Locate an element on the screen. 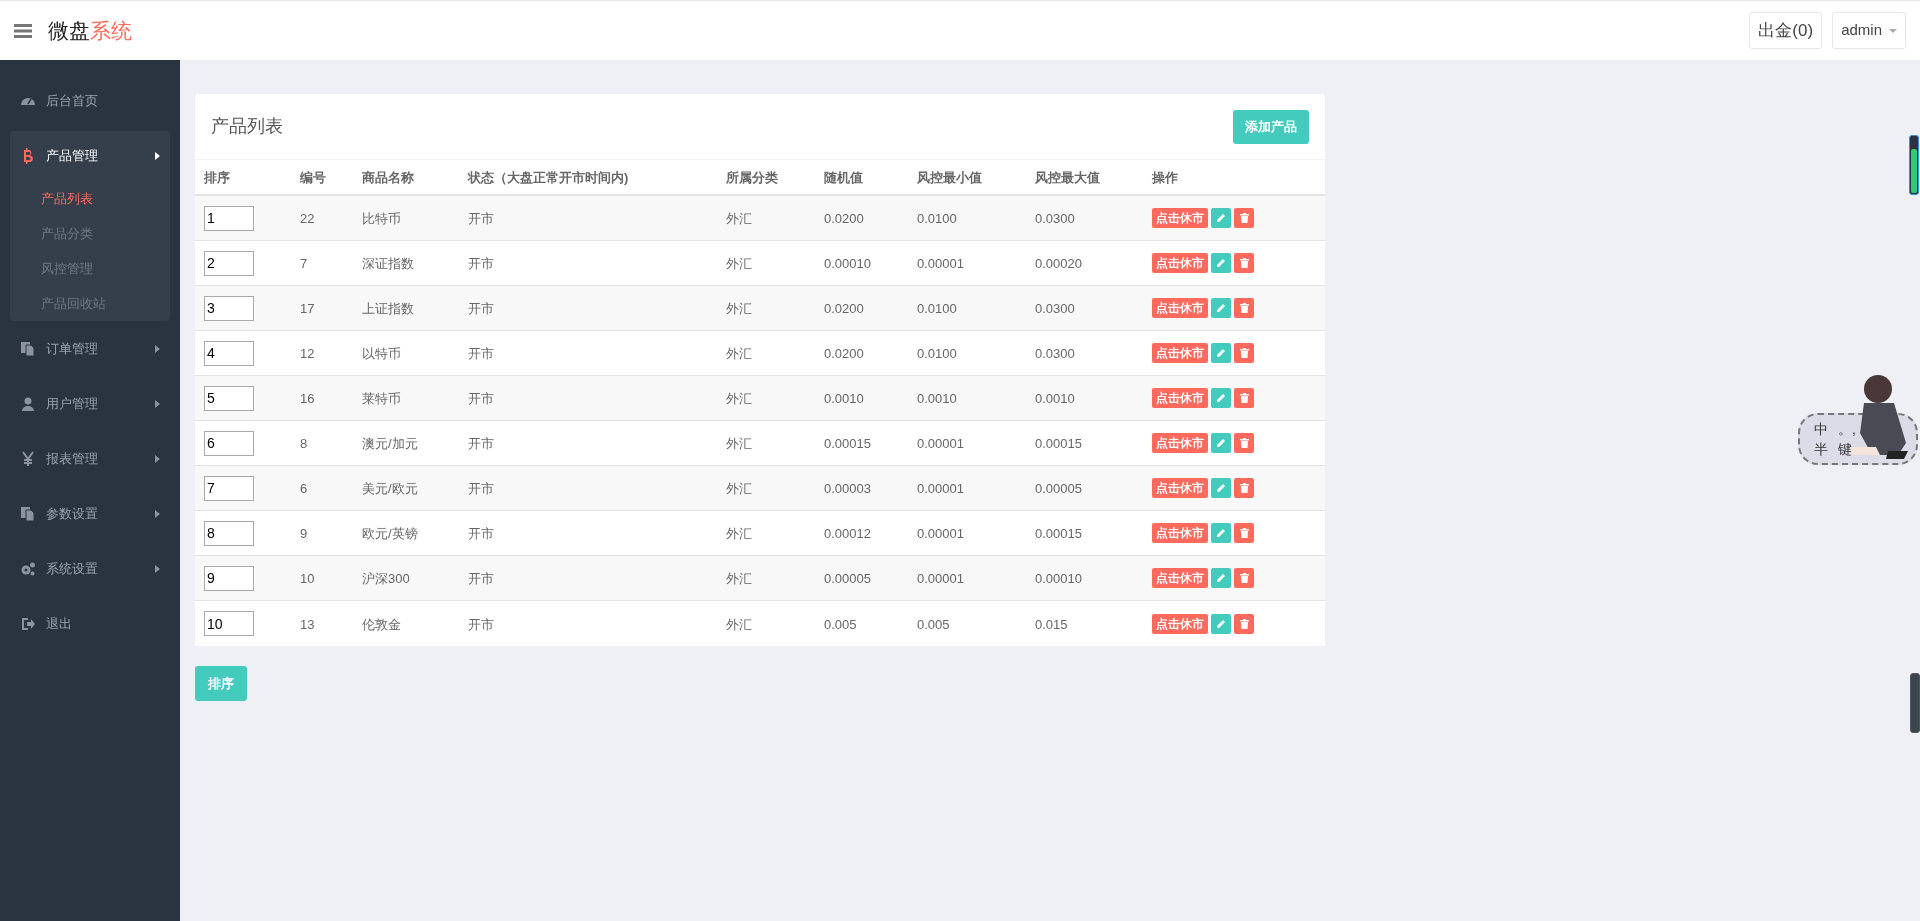 The width and height of the screenshot is (1920, 921). user-dropdown: admin is located at coordinates (1869, 30).